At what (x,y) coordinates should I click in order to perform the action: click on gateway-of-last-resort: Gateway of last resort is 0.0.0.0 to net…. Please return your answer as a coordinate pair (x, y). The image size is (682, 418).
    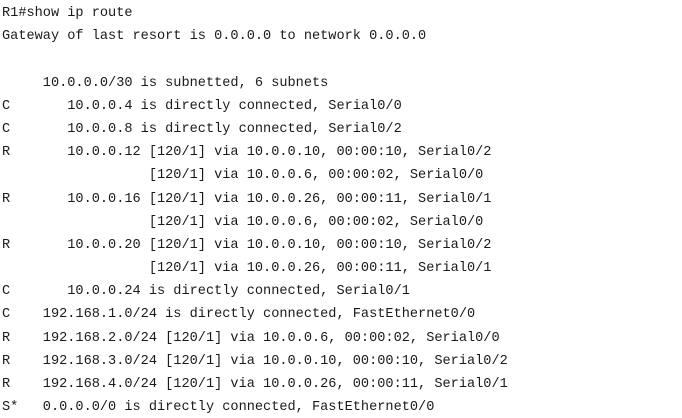
    Looking at the image, I should click on (214, 37).